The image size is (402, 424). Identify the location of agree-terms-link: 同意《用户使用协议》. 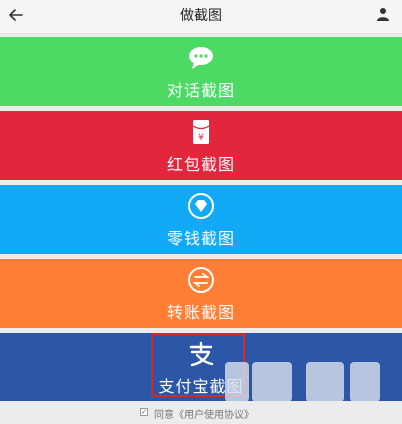
(204, 413).